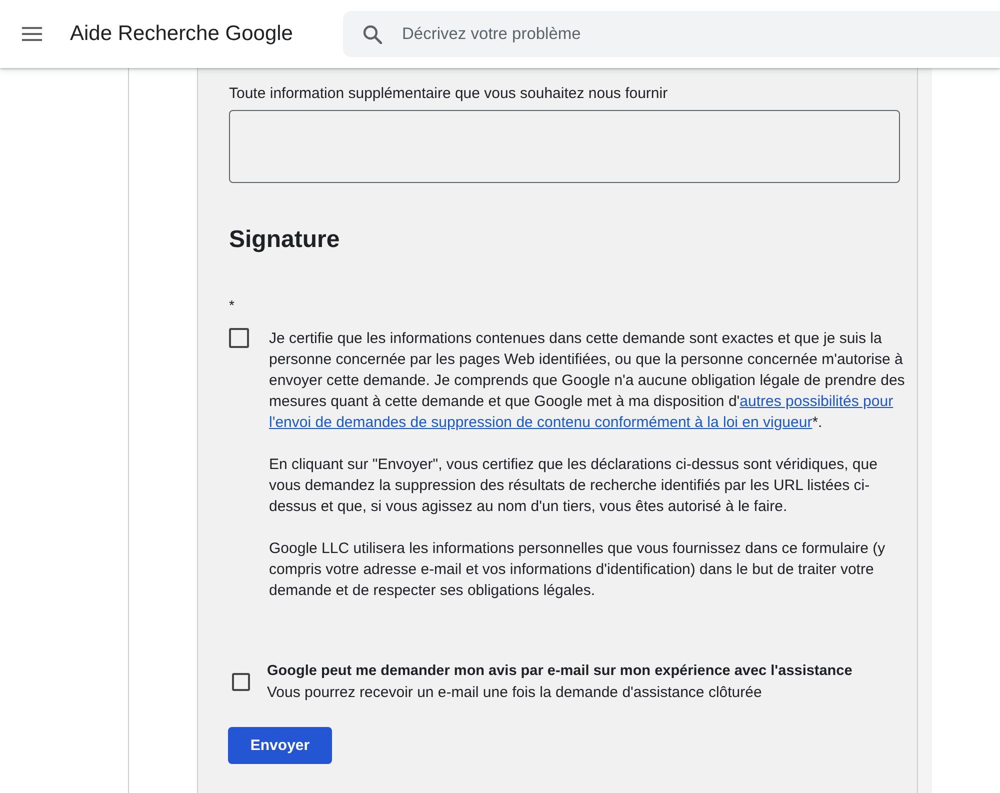  Describe the element at coordinates (559, 671) in the screenshot. I see `checkbox-label: Google peut me demander mon avis par e-mail sur mon expérience avec l'assistance` at that location.